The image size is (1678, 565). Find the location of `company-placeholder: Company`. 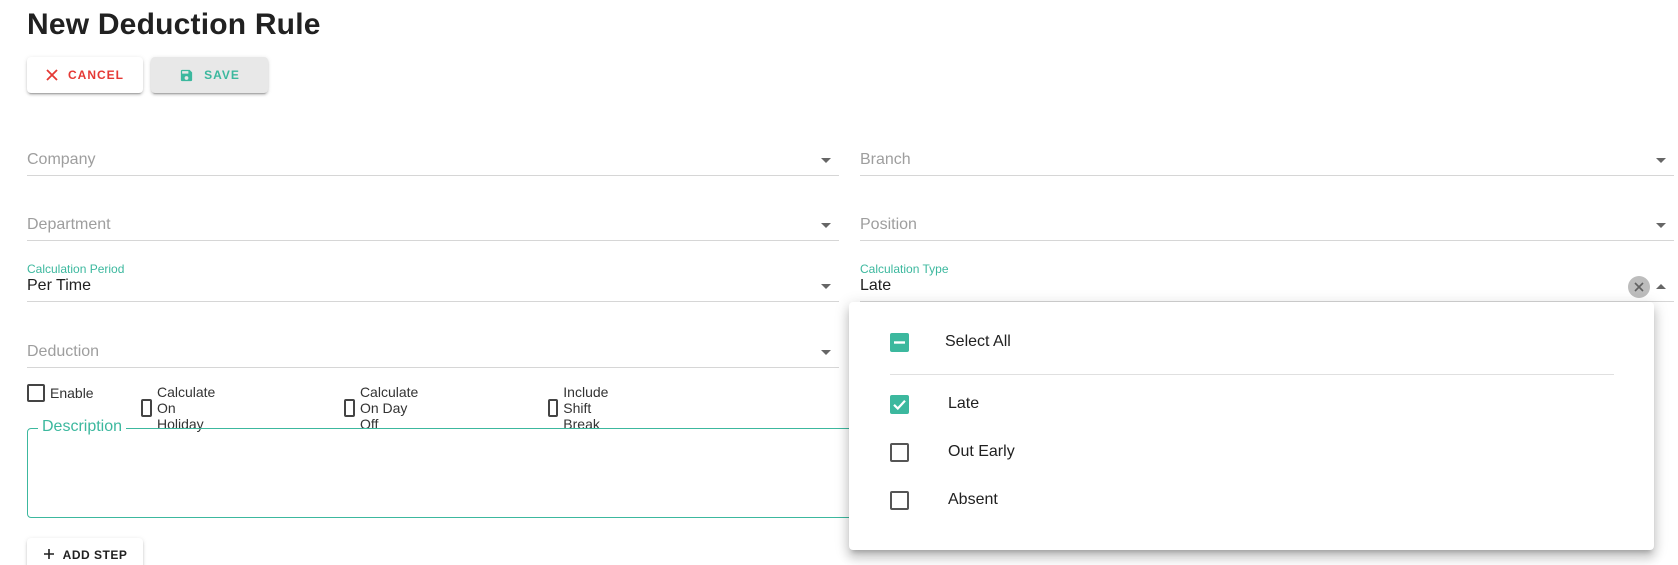

company-placeholder: Company is located at coordinates (61, 159).